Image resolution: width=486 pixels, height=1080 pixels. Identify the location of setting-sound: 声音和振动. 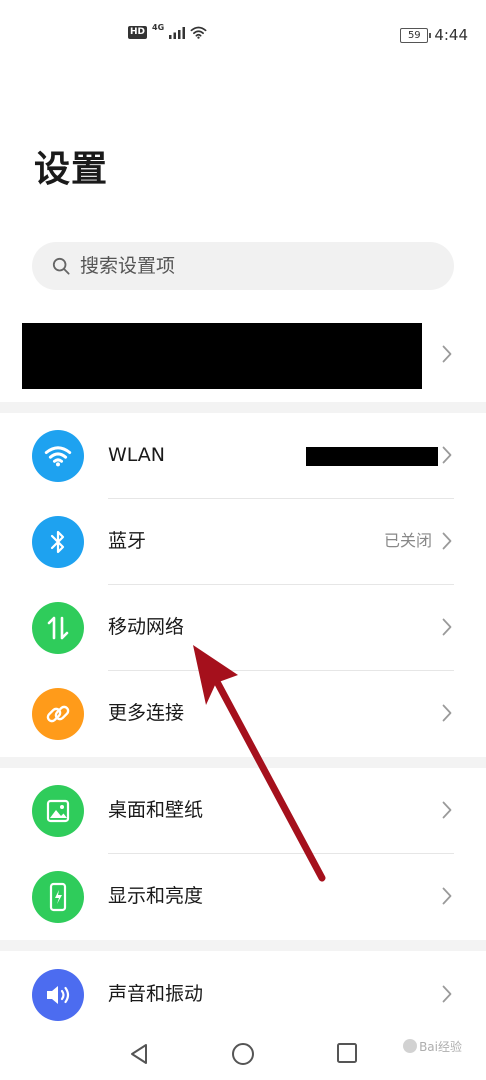
(243, 995).